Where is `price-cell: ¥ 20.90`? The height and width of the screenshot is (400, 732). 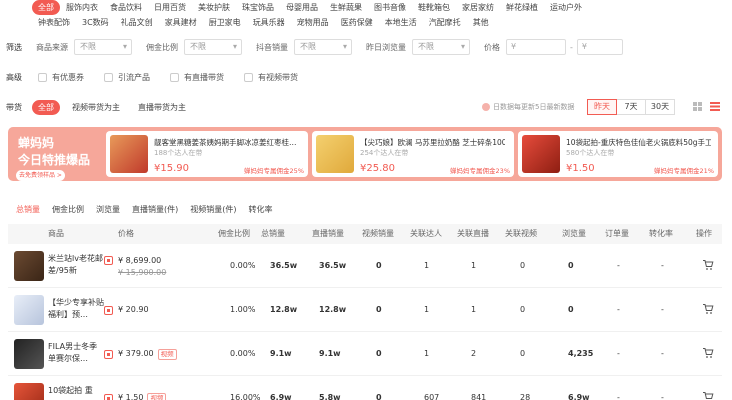 price-cell: ¥ 20.90 is located at coordinates (126, 310).